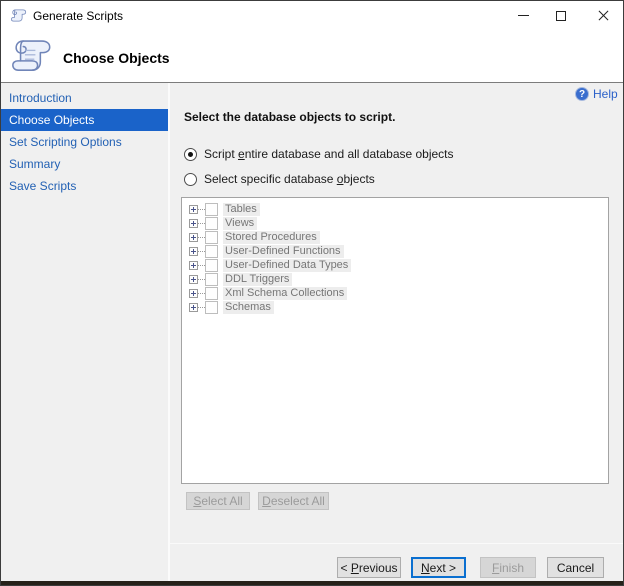  I want to click on tree-item-user-defined-functions: User-Defined Functions, so click(395, 251).